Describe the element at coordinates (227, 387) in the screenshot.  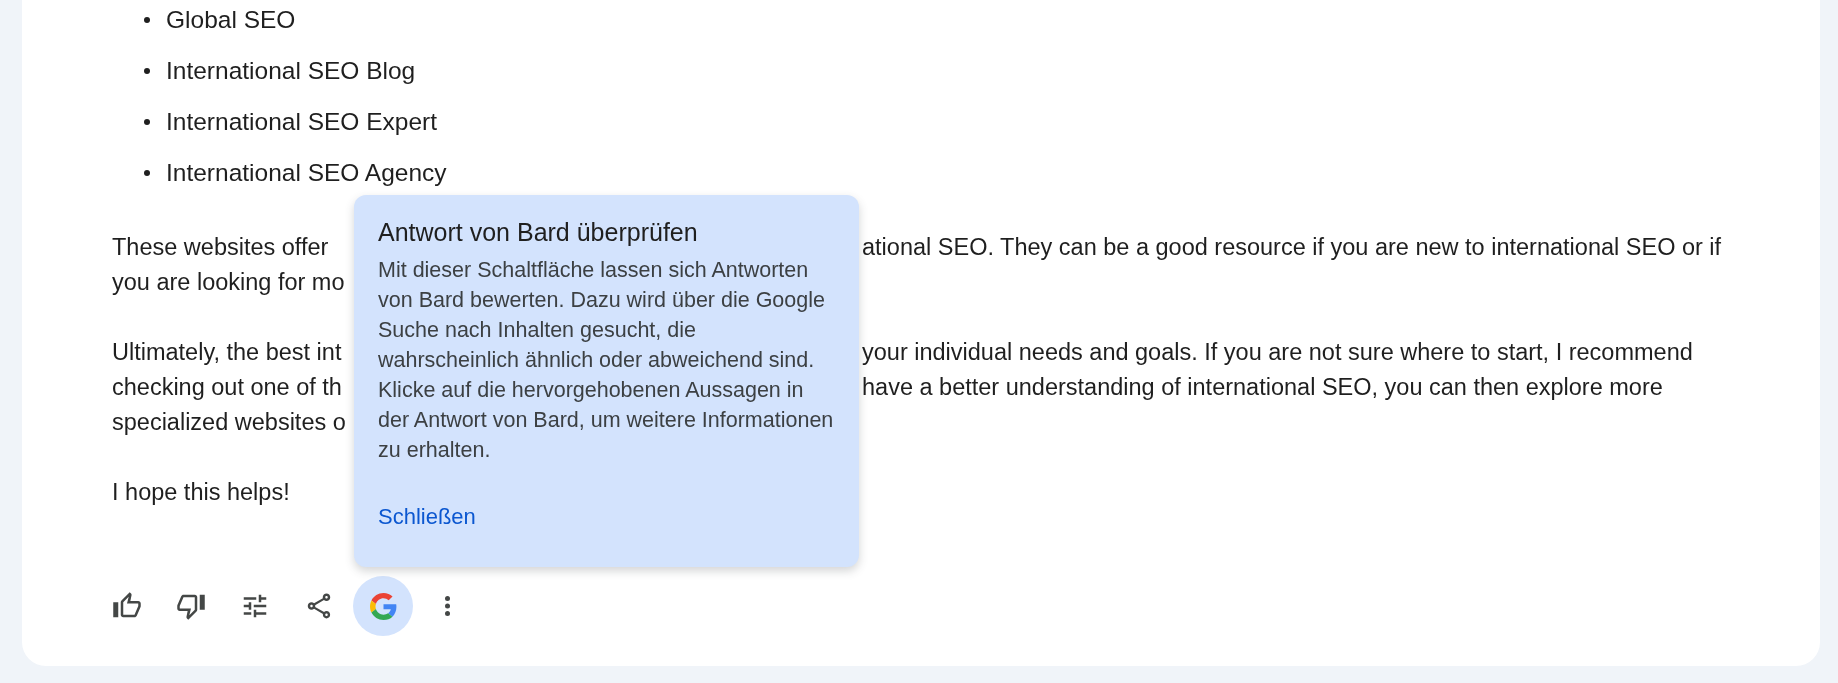
I see `paragraph-text: checking out one of th` at that location.